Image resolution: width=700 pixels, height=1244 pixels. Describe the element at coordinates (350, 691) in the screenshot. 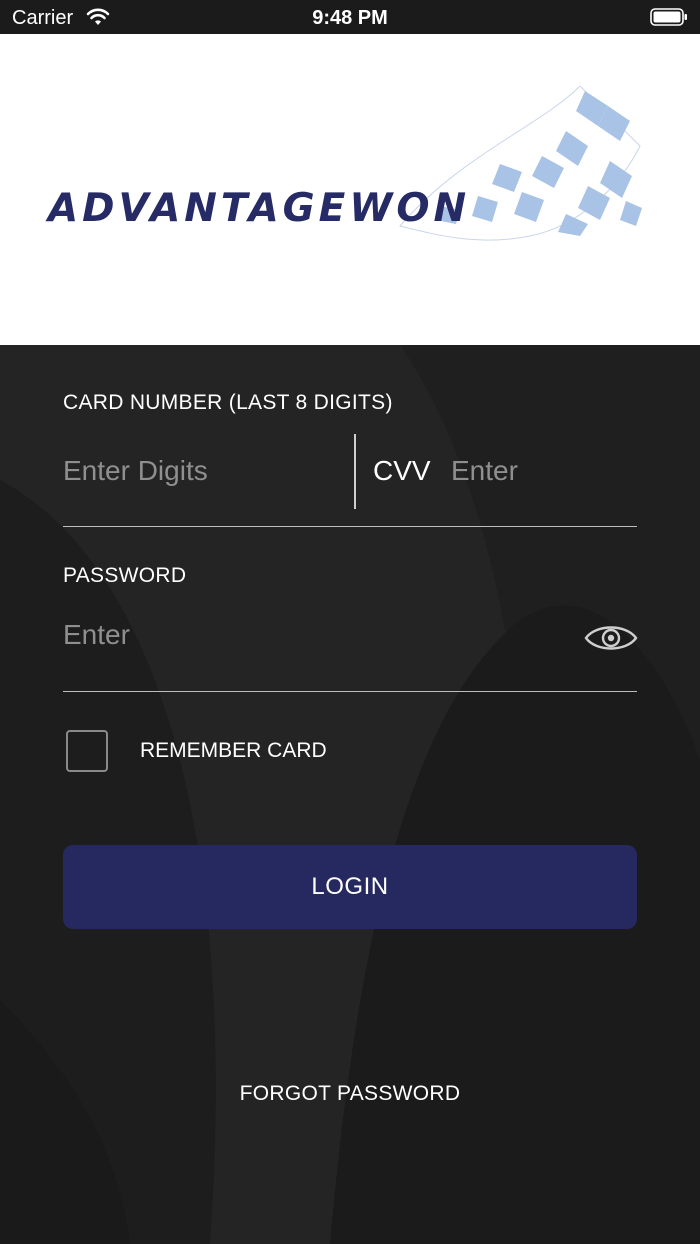

I see `password-underline` at that location.